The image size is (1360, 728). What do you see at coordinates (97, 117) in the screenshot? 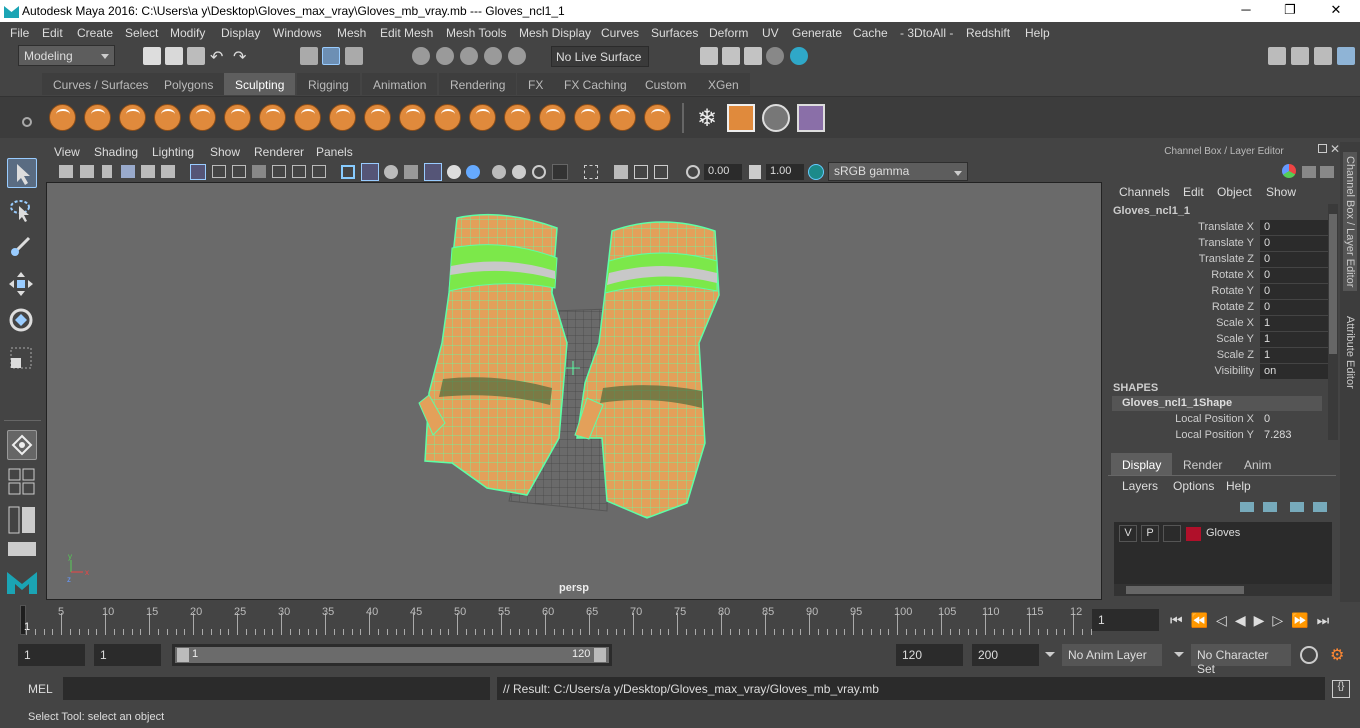
I see `smooth-tool-icon` at bounding box center [97, 117].